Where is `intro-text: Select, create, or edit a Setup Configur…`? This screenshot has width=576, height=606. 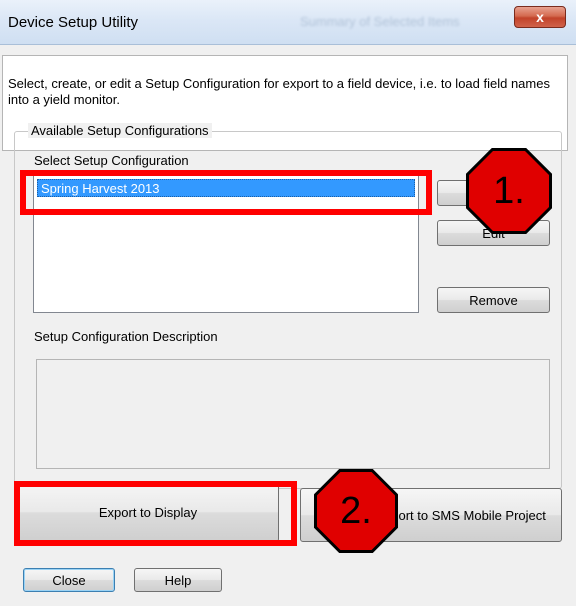 intro-text: Select, create, or edit a Setup Configur… is located at coordinates (279, 91).